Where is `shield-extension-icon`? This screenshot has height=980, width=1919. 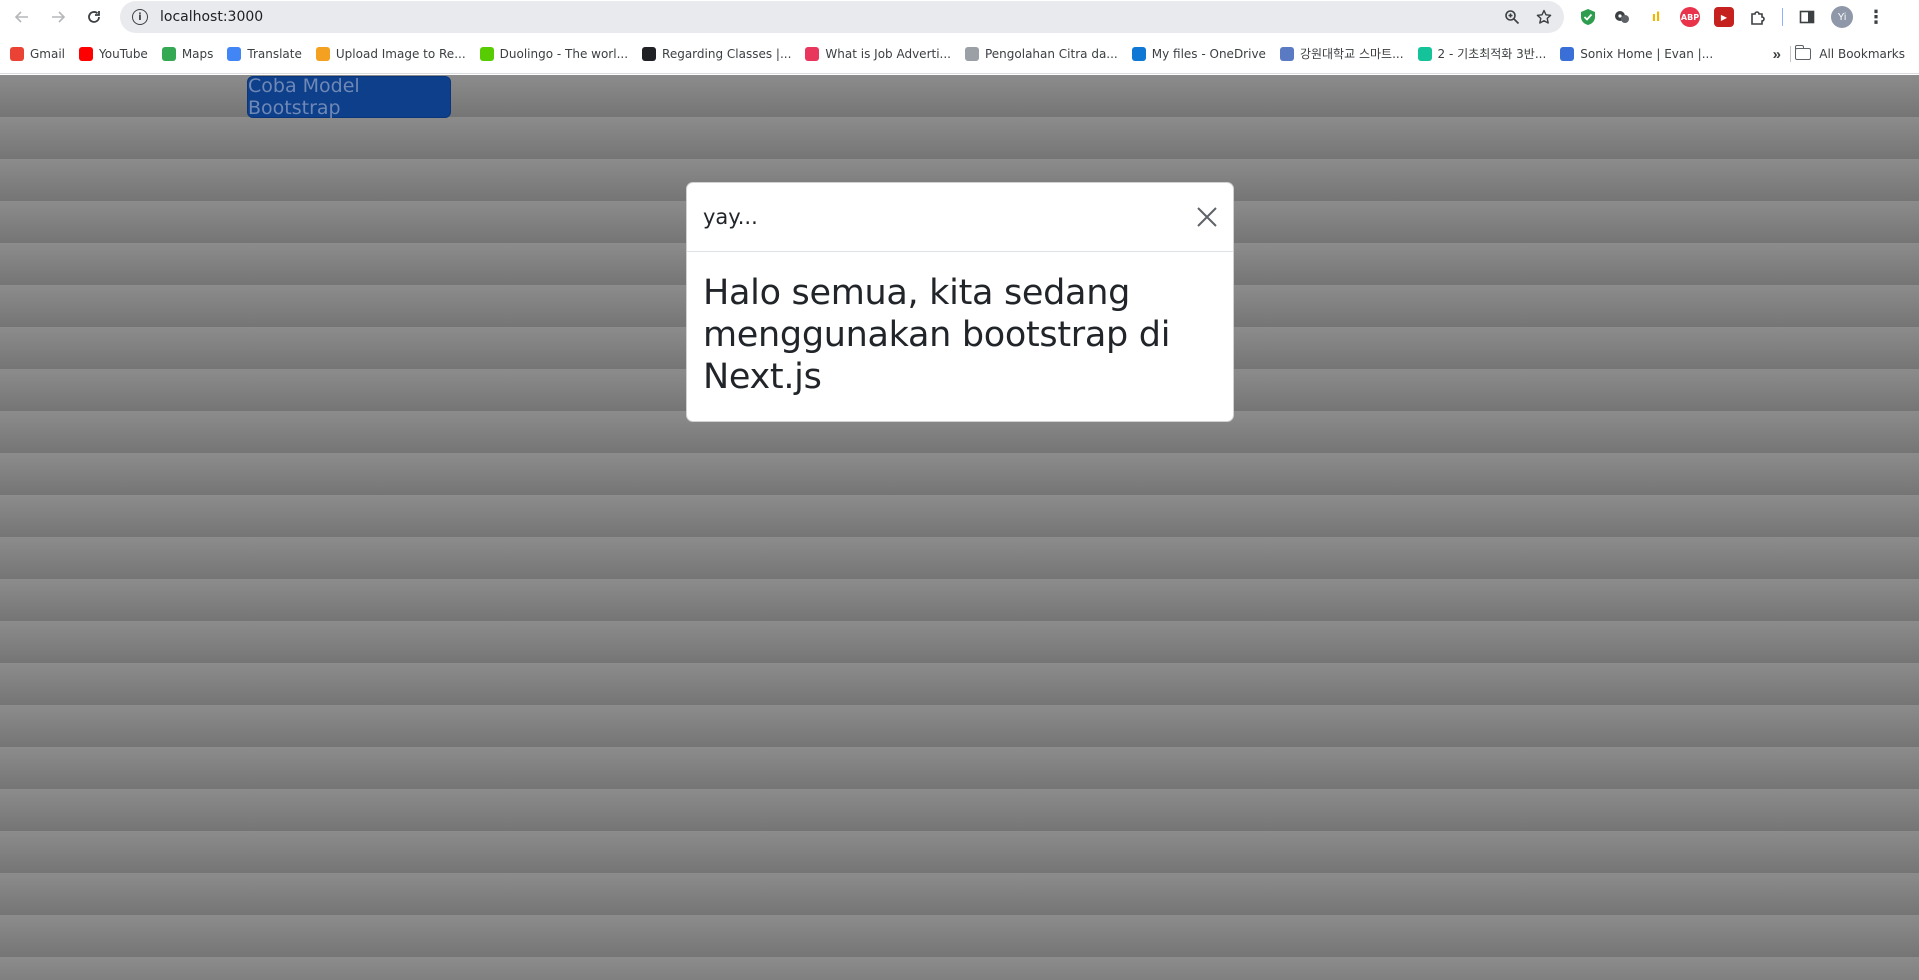 shield-extension-icon is located at coordinates (1588, 17).